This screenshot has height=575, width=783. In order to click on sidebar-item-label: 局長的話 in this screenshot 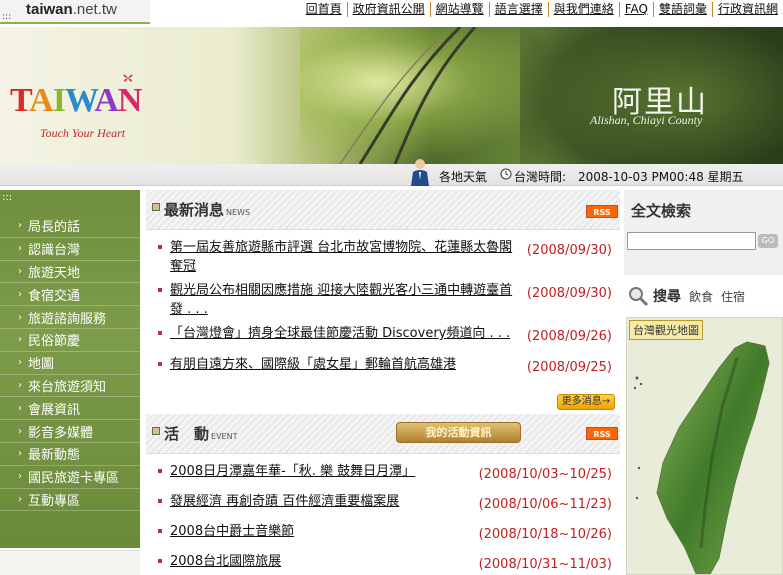, I will do `click(54, 228)`.